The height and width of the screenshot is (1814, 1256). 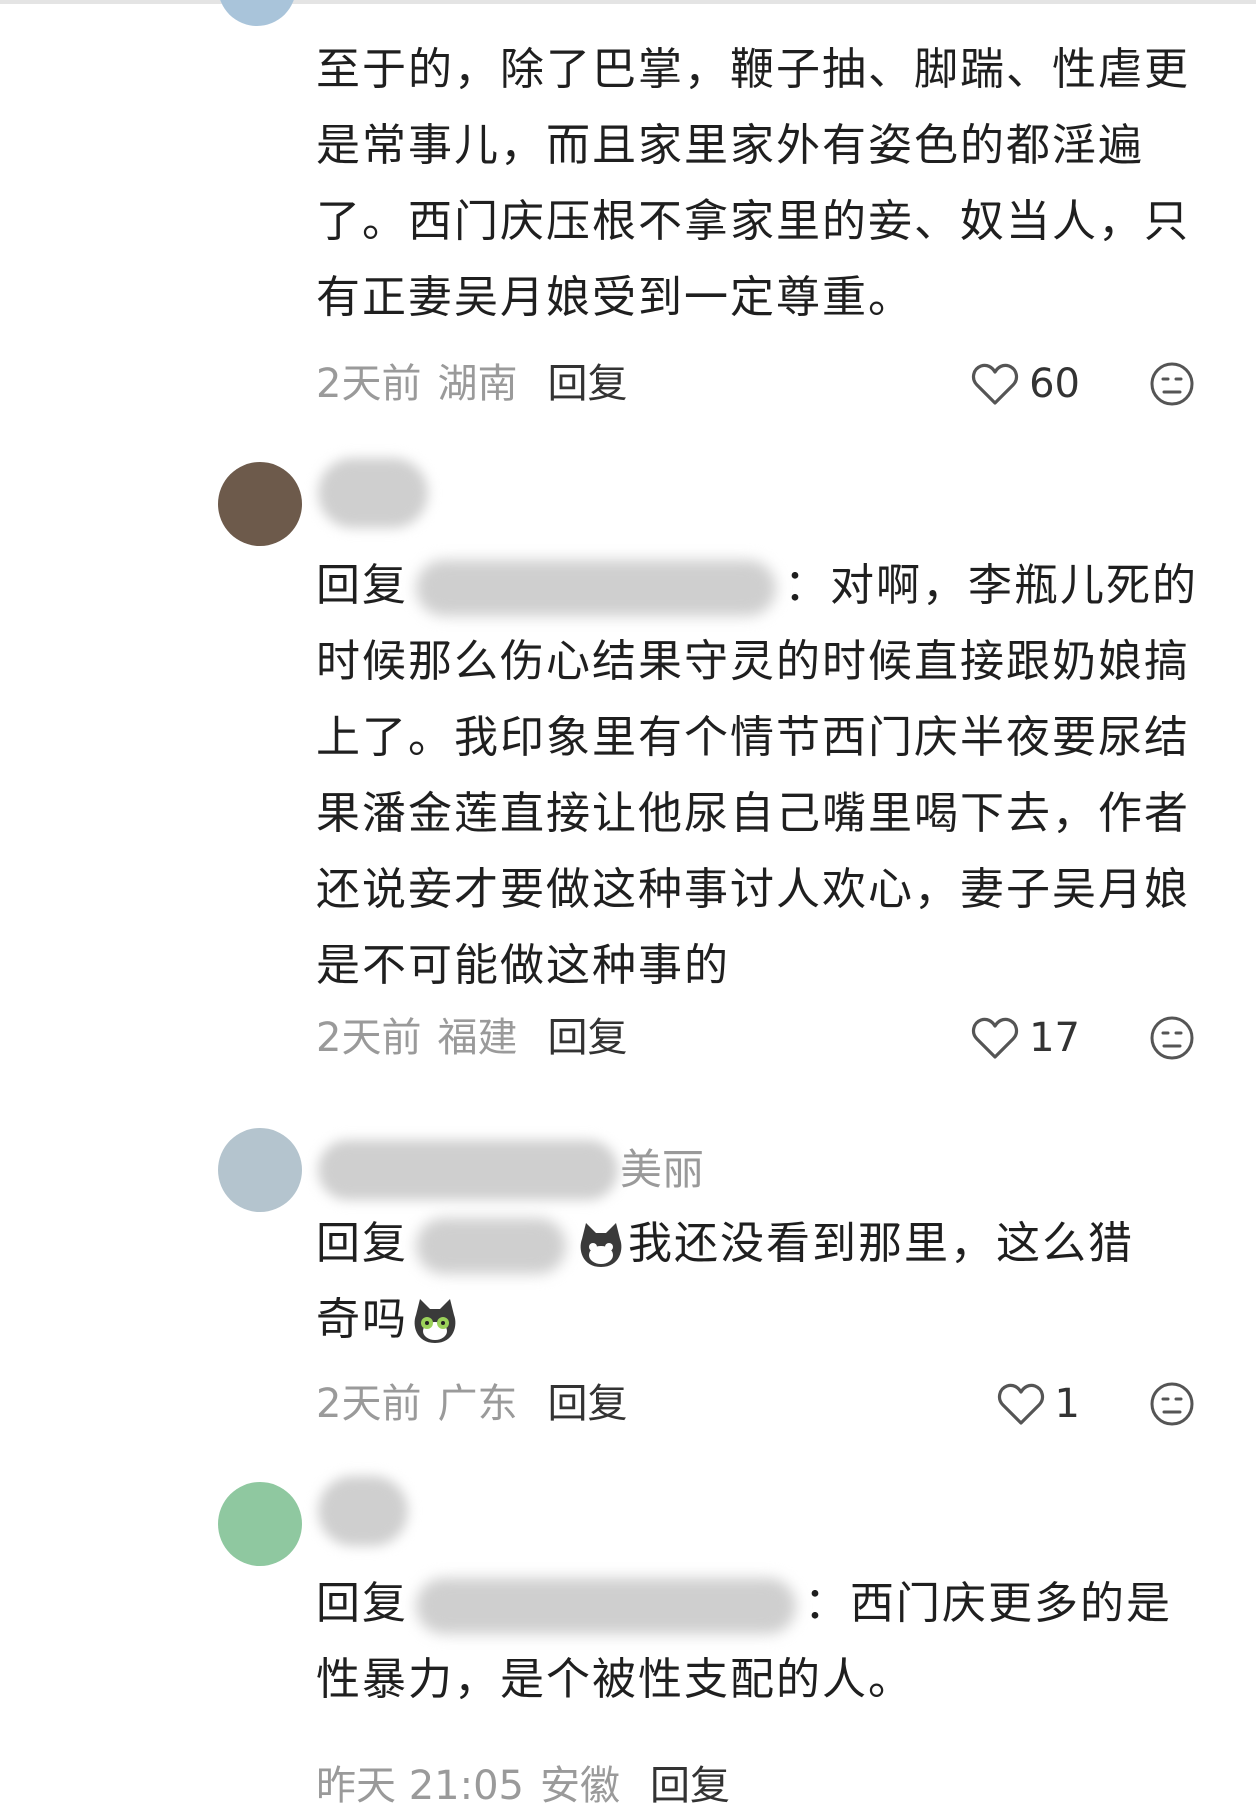 I want to click on comment-location: 安徽, so click(x=580, y=1786).